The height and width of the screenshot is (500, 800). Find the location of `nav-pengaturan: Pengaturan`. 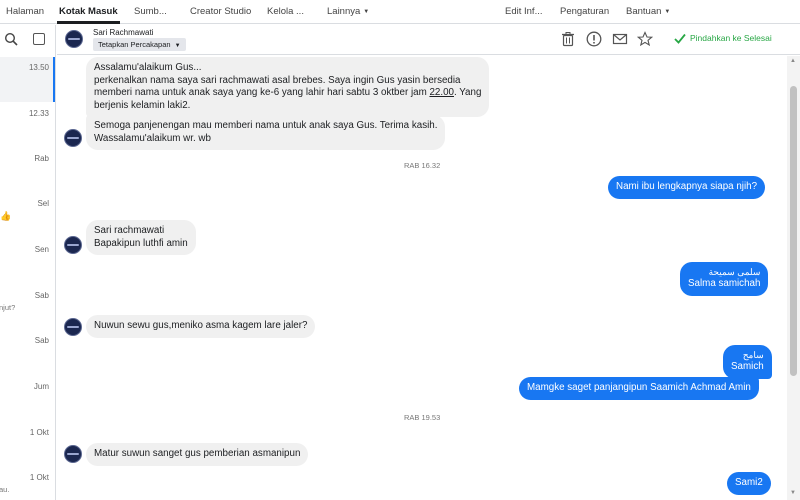

nav-pengaturan: Pengaturan is located at coordinates (584, 11).